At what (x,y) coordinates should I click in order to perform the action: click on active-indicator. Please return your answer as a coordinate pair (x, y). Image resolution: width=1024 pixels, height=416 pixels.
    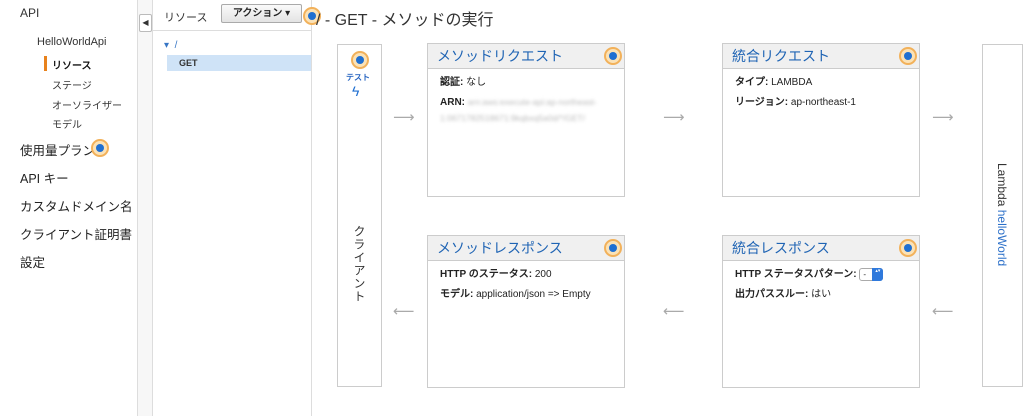
    Looking at the image, I should click on (45, 63).